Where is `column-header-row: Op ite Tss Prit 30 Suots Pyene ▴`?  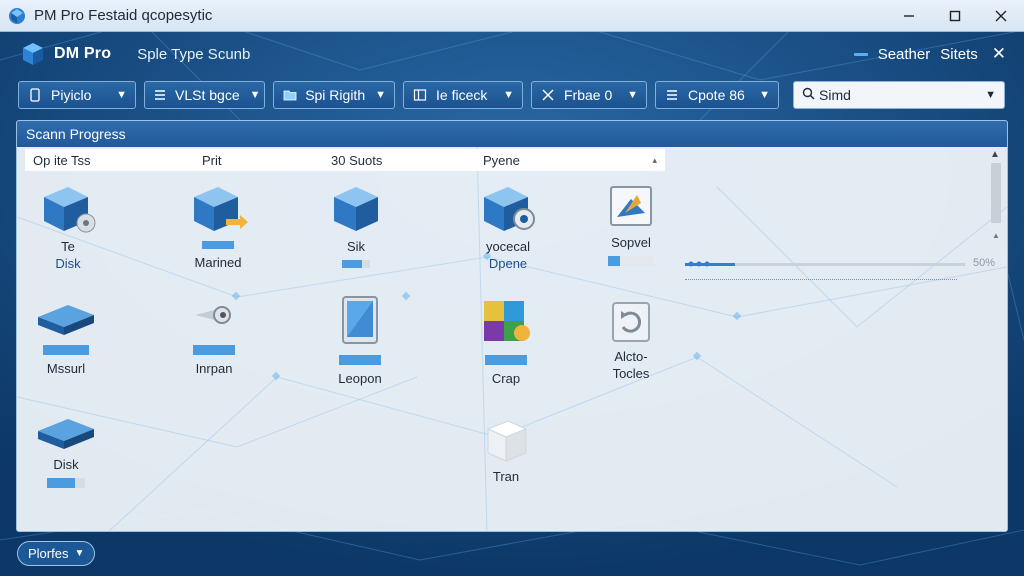
column-header-row: Op ite Tss Prit 30 Suots Pyene ▴ is located at coordinates (345, 160).